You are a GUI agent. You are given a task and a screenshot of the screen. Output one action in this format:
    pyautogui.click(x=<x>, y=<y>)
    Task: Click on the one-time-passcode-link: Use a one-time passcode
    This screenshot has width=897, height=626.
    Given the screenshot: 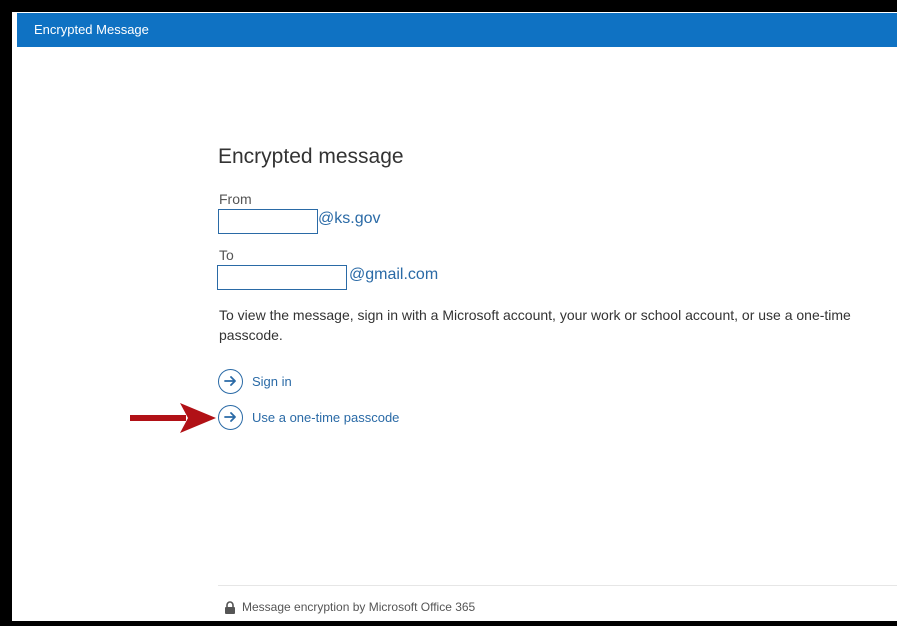 What is the action you would take?
    pyautogui.click(x=308, y=417)
    